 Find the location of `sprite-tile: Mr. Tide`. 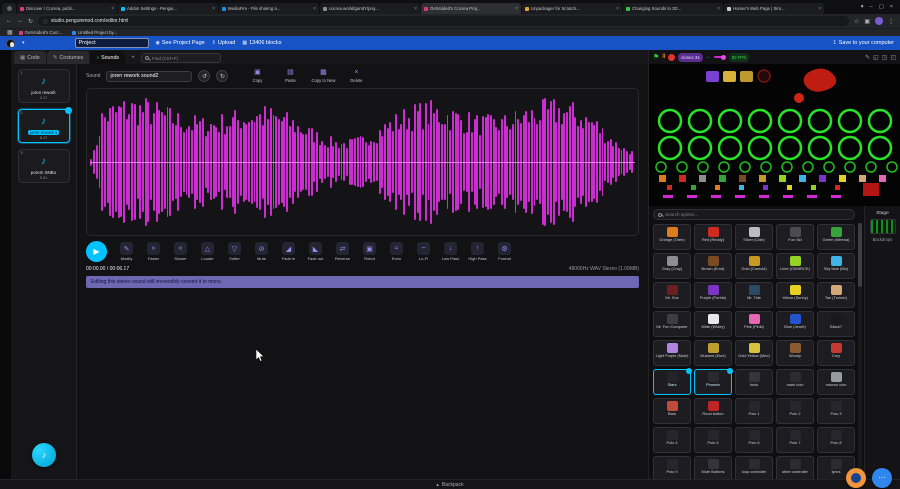

sprite-tile: Mr. Tide is located at coordinates (754, 295).